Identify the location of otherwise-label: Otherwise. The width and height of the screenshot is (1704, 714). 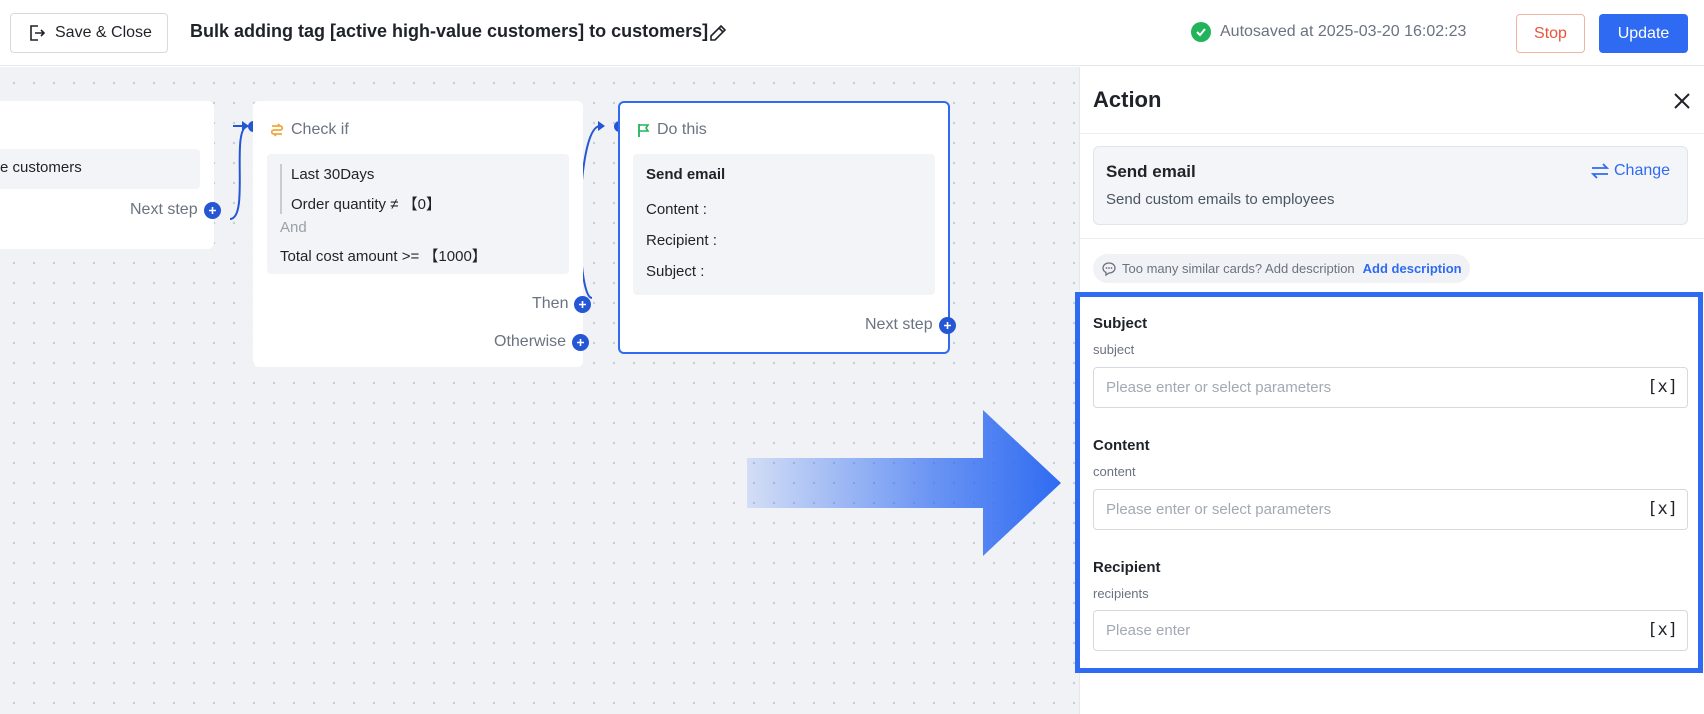
(530, 341).